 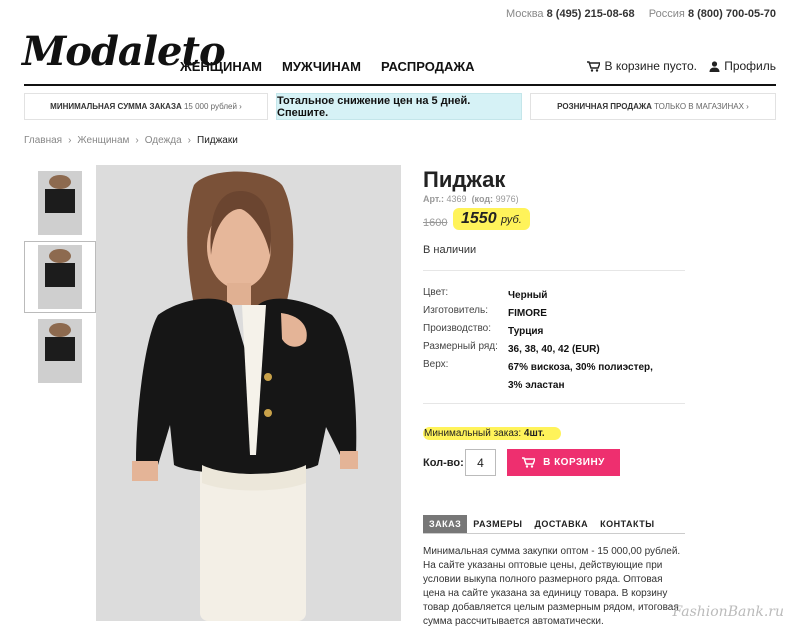 I want to click on spec-value: Турция, so click(x=526, y=331).